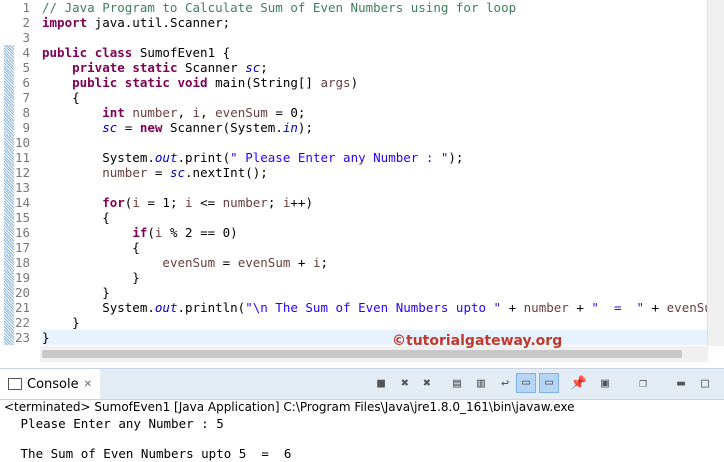 The image size is (724, 462). I want to click on show-on-stdout-icon: ▭, so click(526, 383).